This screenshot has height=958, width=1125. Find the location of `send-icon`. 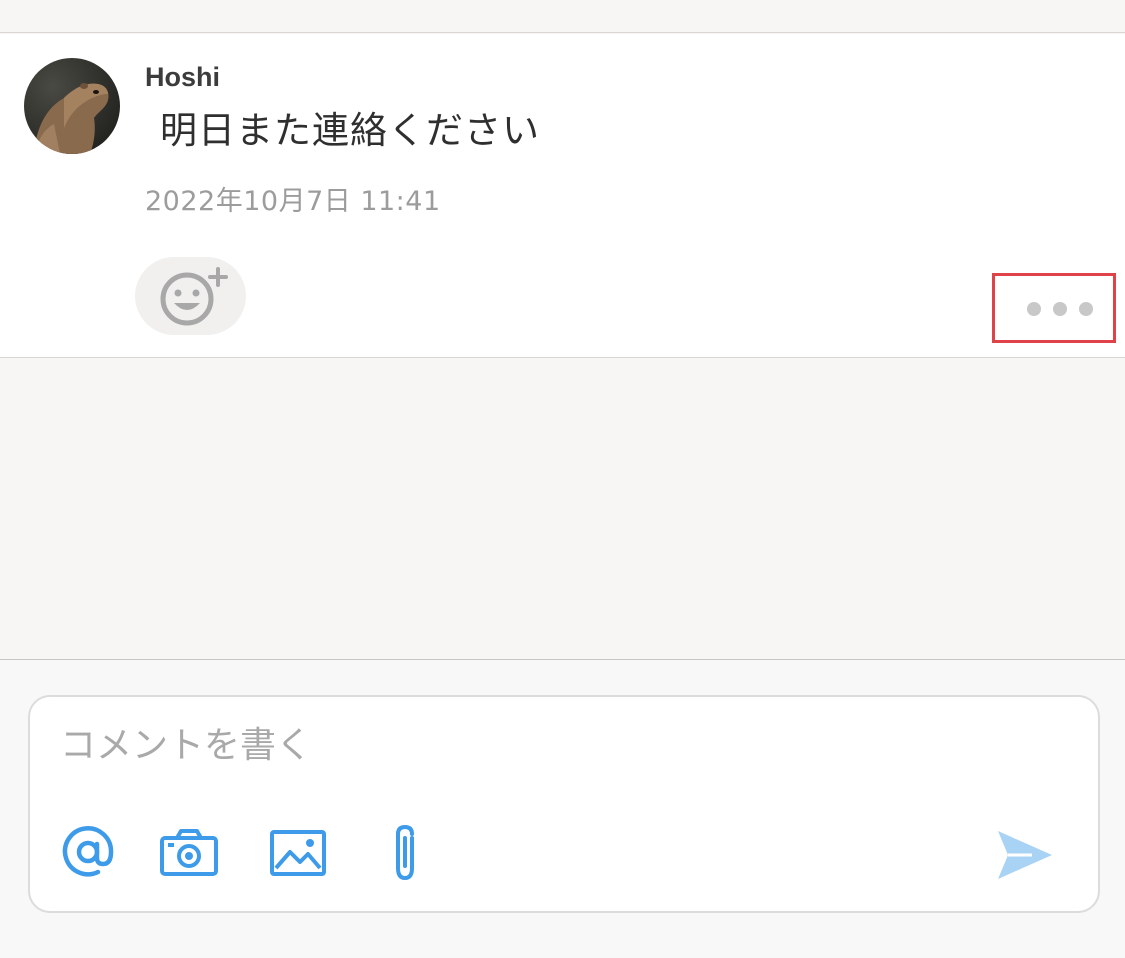

send-icon is located at coordinates (1024, 855).